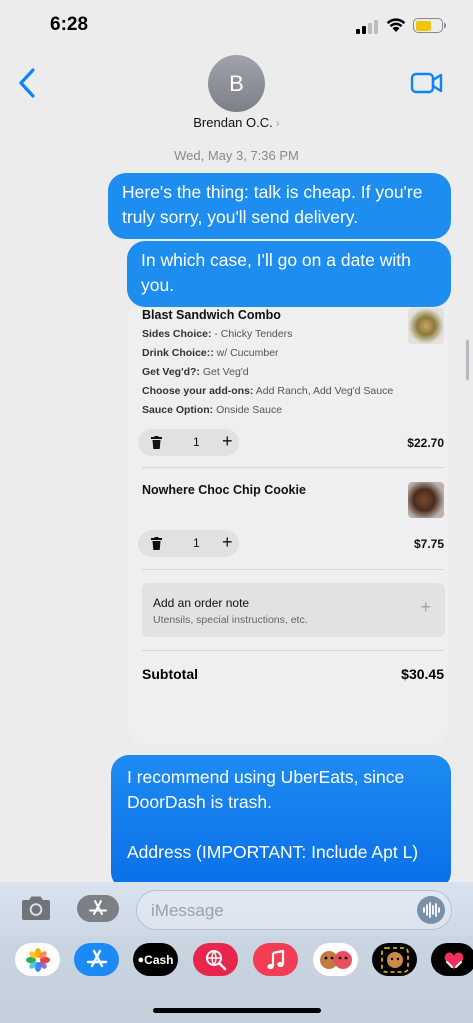  I want to click on apple-logo-icon: ●, so click(141, 959).